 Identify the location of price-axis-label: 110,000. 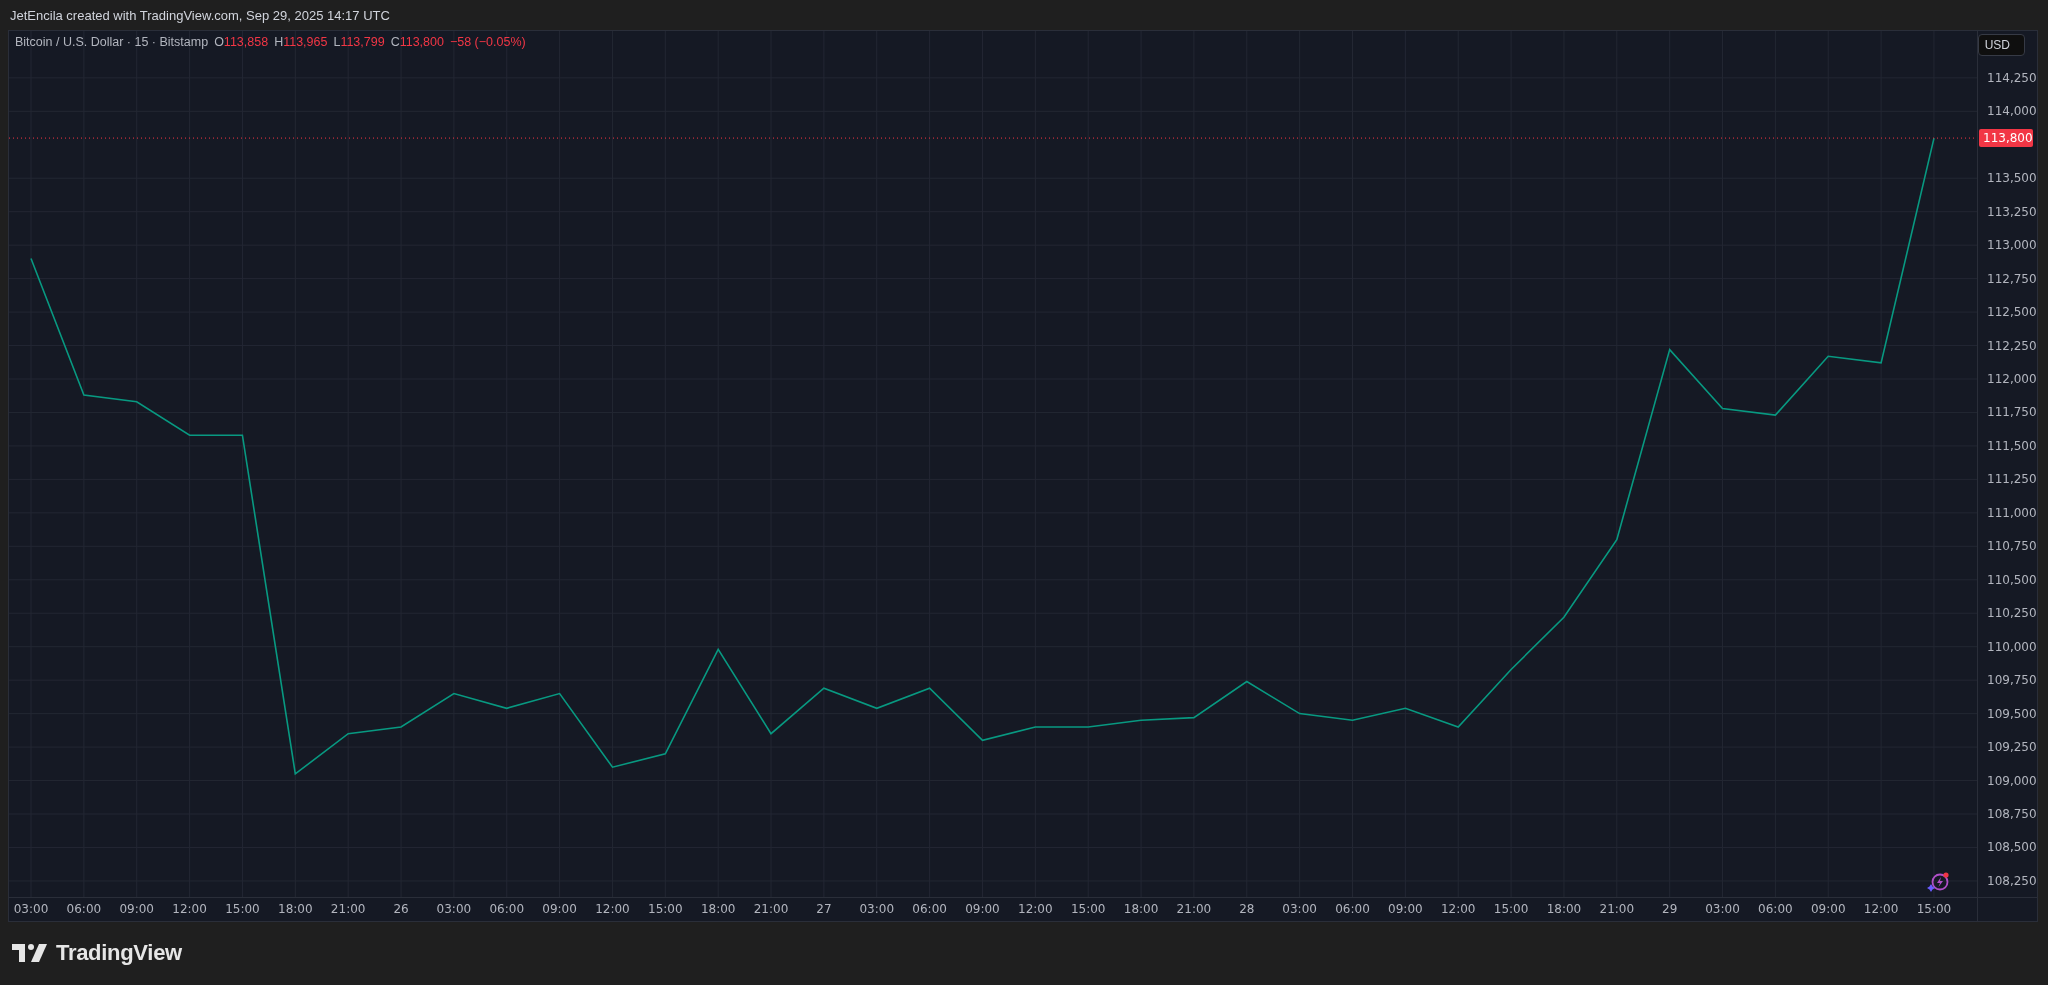
(2012, 646).